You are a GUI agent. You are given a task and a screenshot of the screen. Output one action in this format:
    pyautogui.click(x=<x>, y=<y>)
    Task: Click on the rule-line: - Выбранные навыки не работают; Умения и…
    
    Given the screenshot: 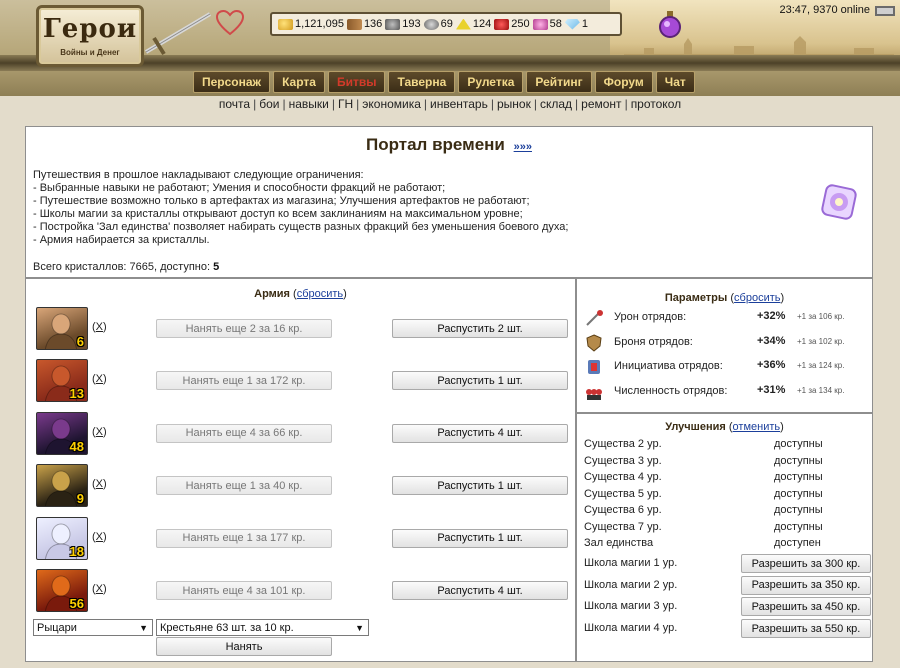 What is the action you would take?
    pyautogui.click(x=239, y=188)
    